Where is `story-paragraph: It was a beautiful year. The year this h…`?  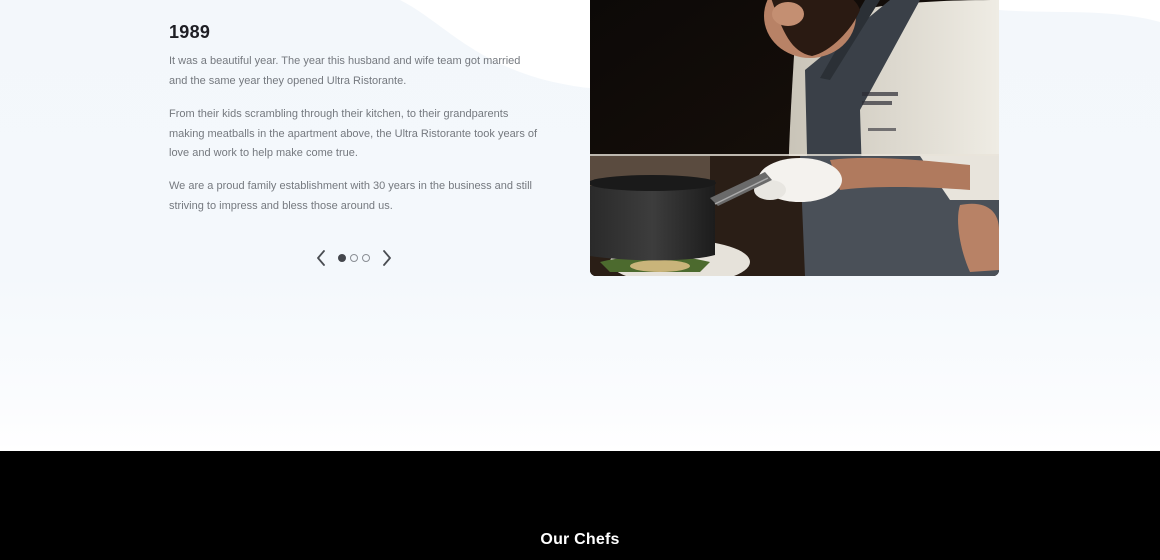
story-paragraph: It was a beautiful year. The year this h… is located at coordinates (345, 71).